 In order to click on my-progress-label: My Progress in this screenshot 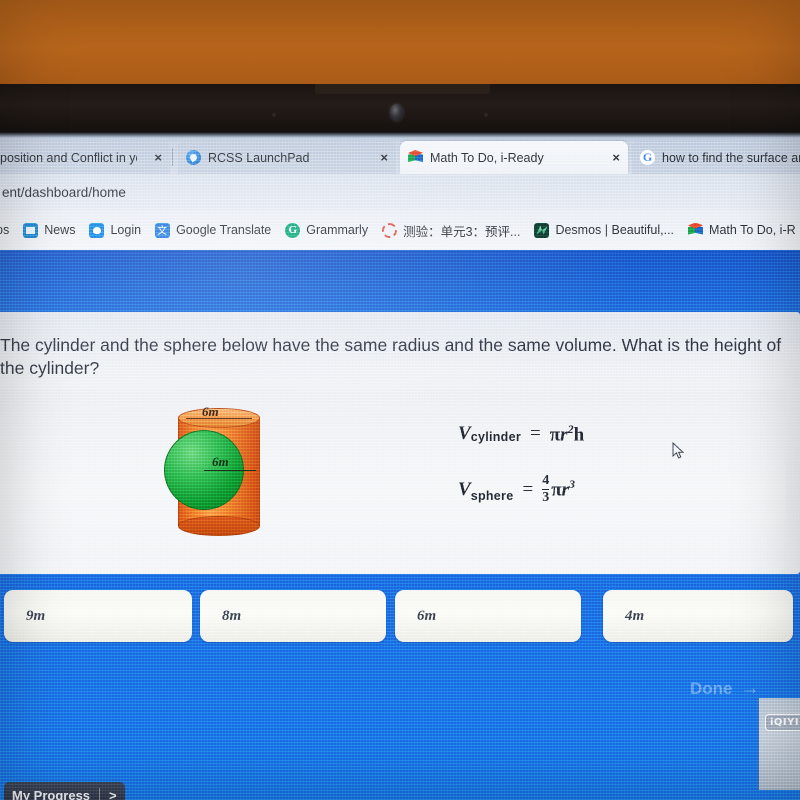, I will do `click(51, 793)`.